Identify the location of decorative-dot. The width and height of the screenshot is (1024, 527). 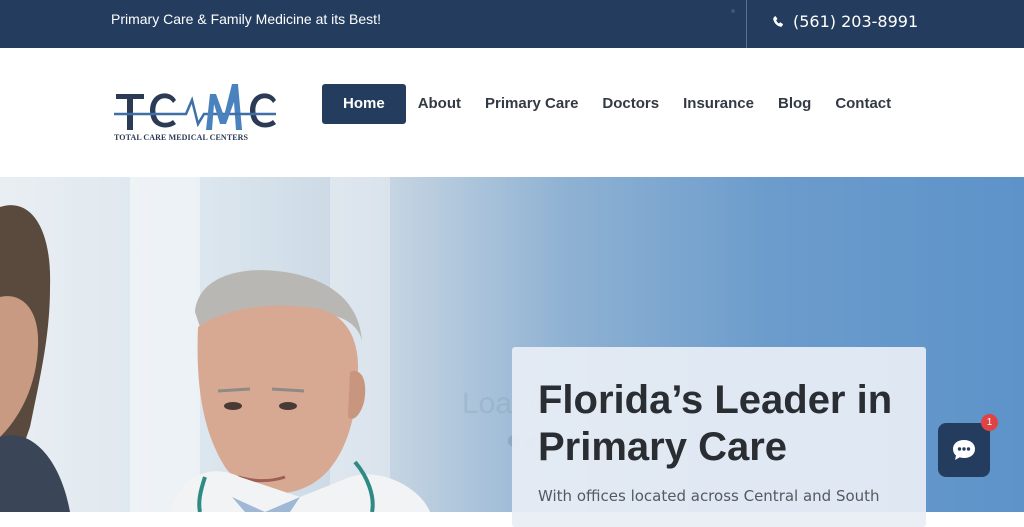
(733, 11).